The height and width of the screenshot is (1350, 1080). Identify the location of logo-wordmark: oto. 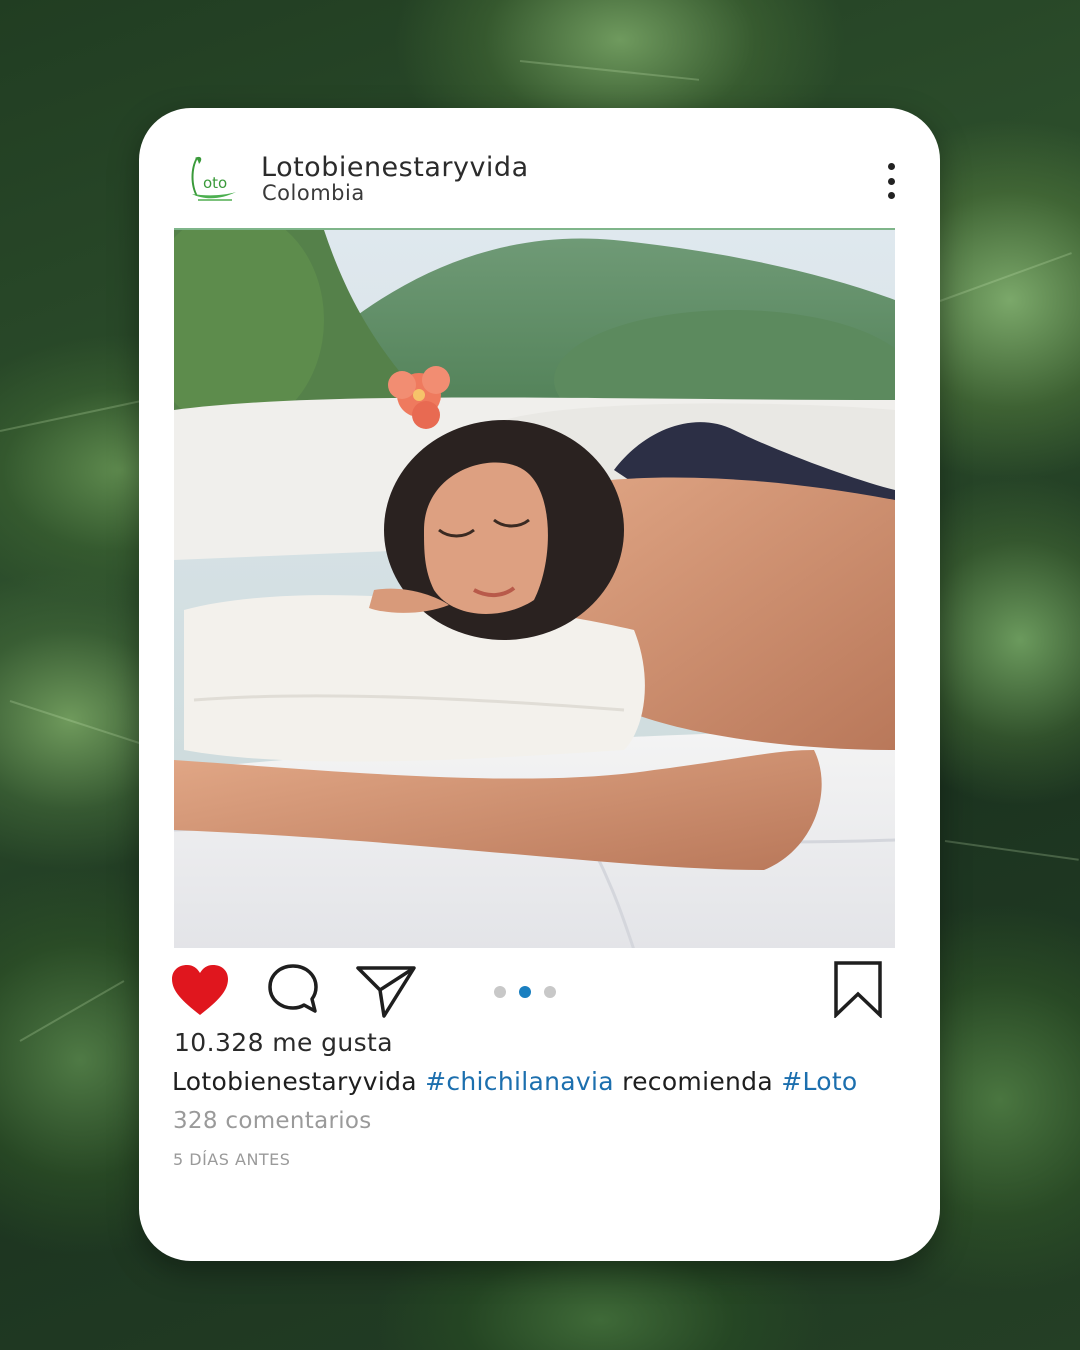
(215, 183).